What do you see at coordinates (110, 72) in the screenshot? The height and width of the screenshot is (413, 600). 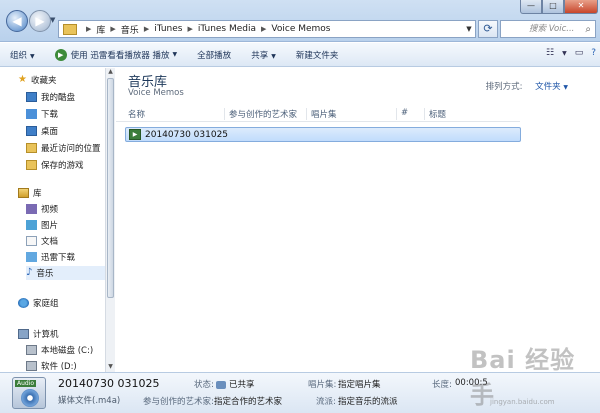 I see `scroll-up-icon: ▲` at bounding box center [110, 72].